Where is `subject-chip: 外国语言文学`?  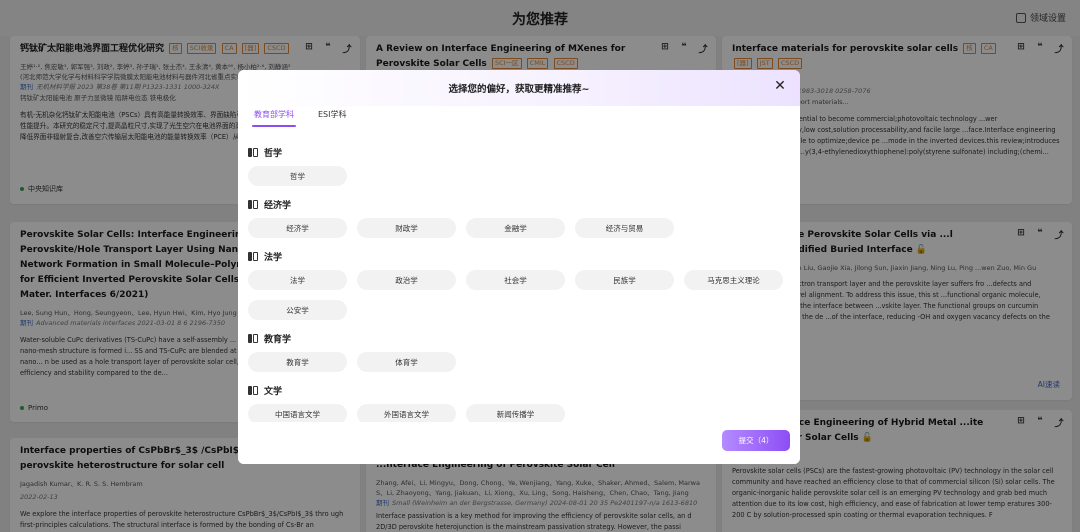
subject-chip: 外国语言文学 is located at coordinates (406, 414).